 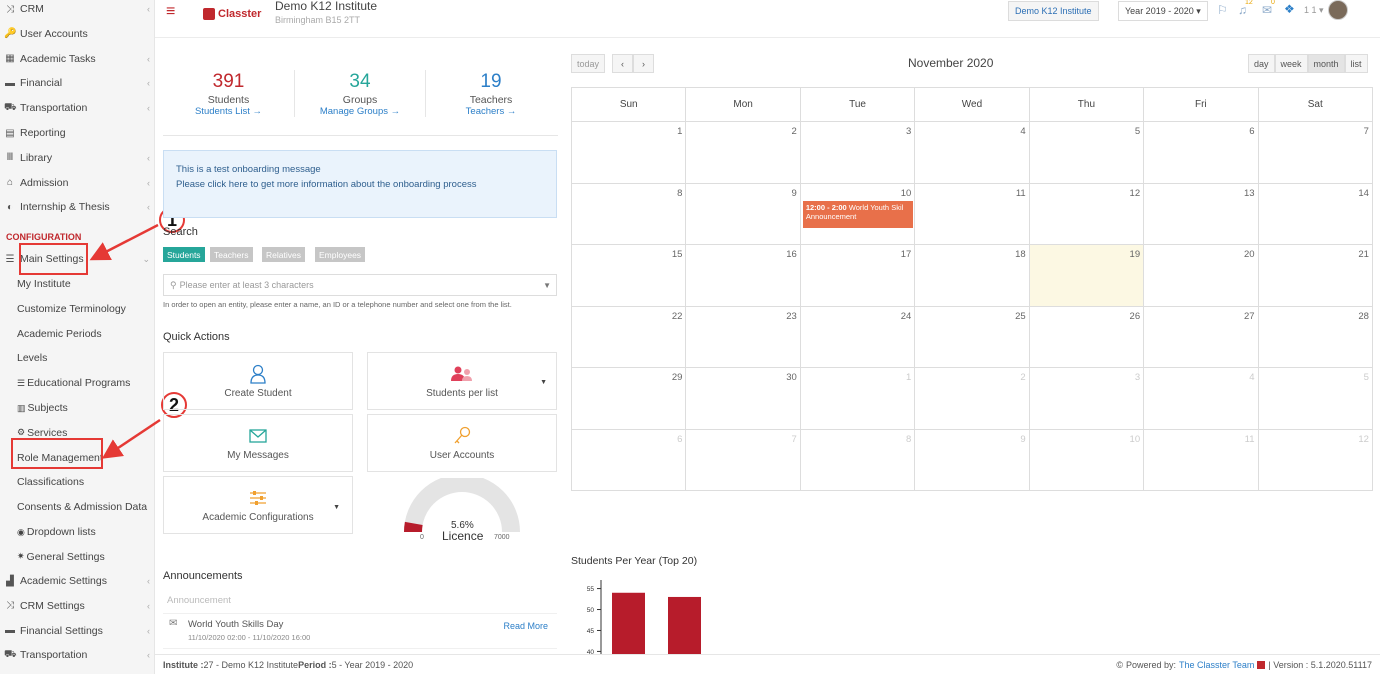 What do you see at coordinates (61, 557) in the screenshot?
I see `sidebar-sub-item-11: ✷ General Settings` at bounding box center [61, 557].